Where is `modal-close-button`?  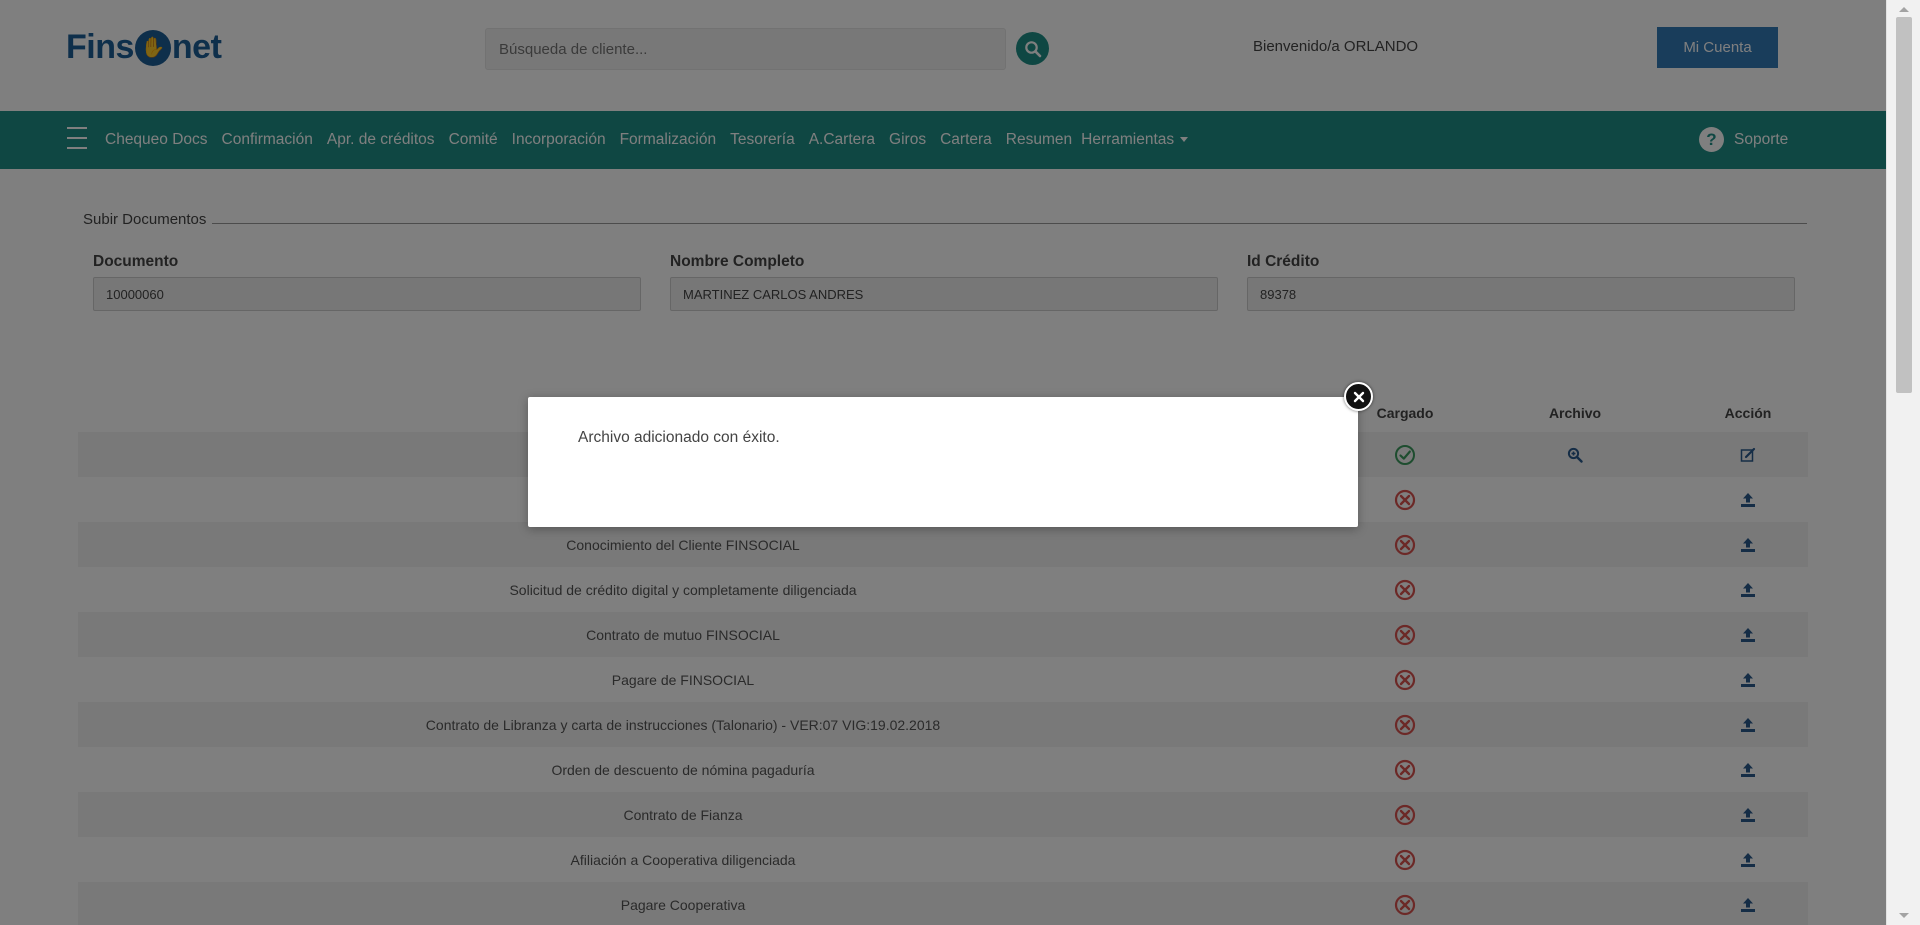 modal-close-button is located at coordinates (1358, 396).